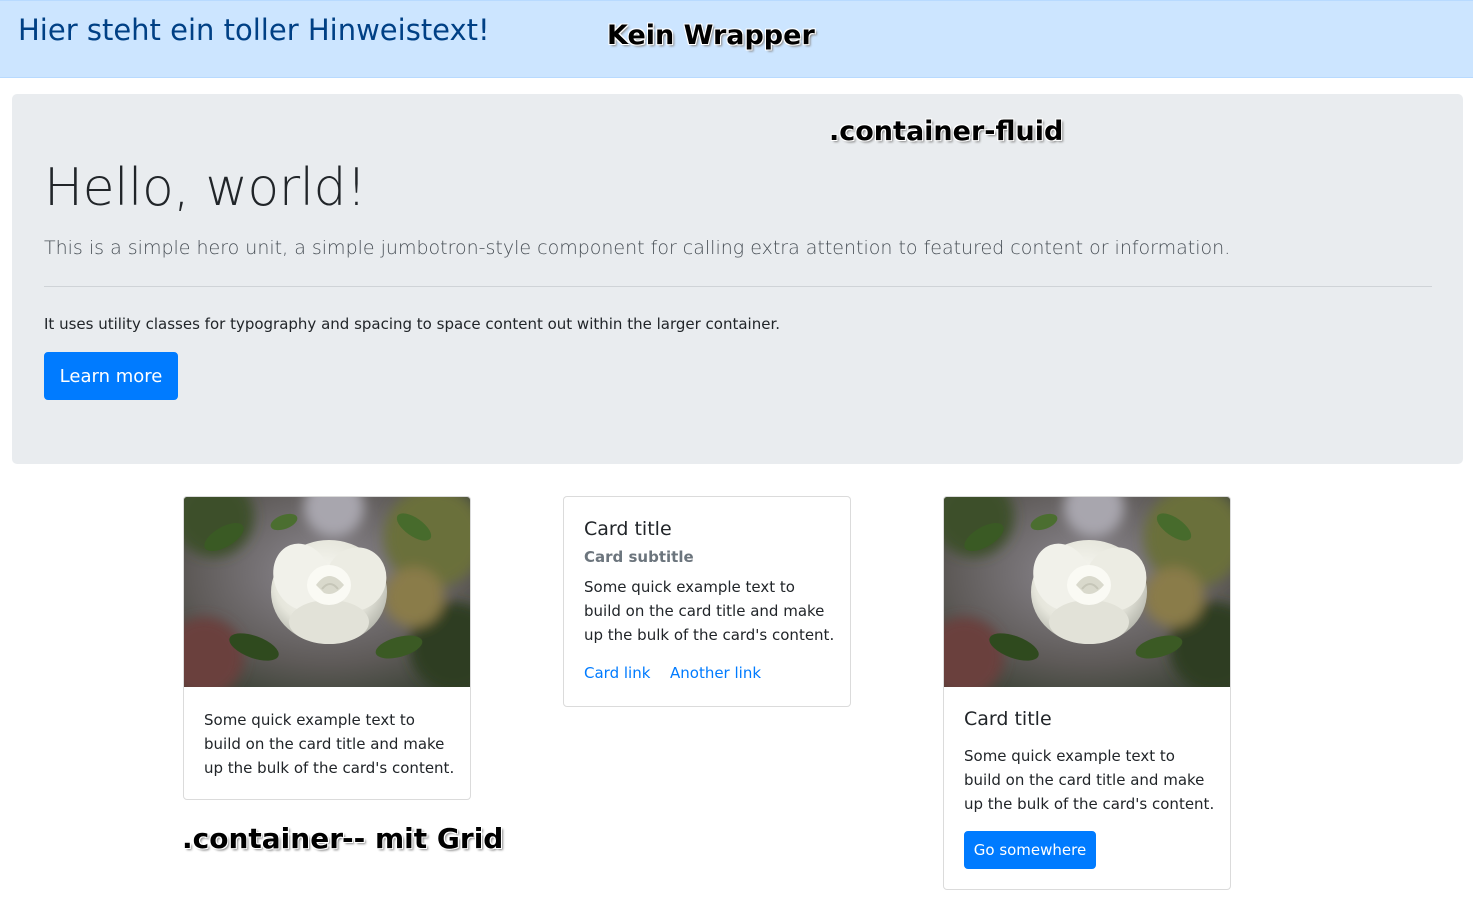 The width and height of the screenshot is (1473, 900). I want to click on card-link: Card link, so click(617, 673).